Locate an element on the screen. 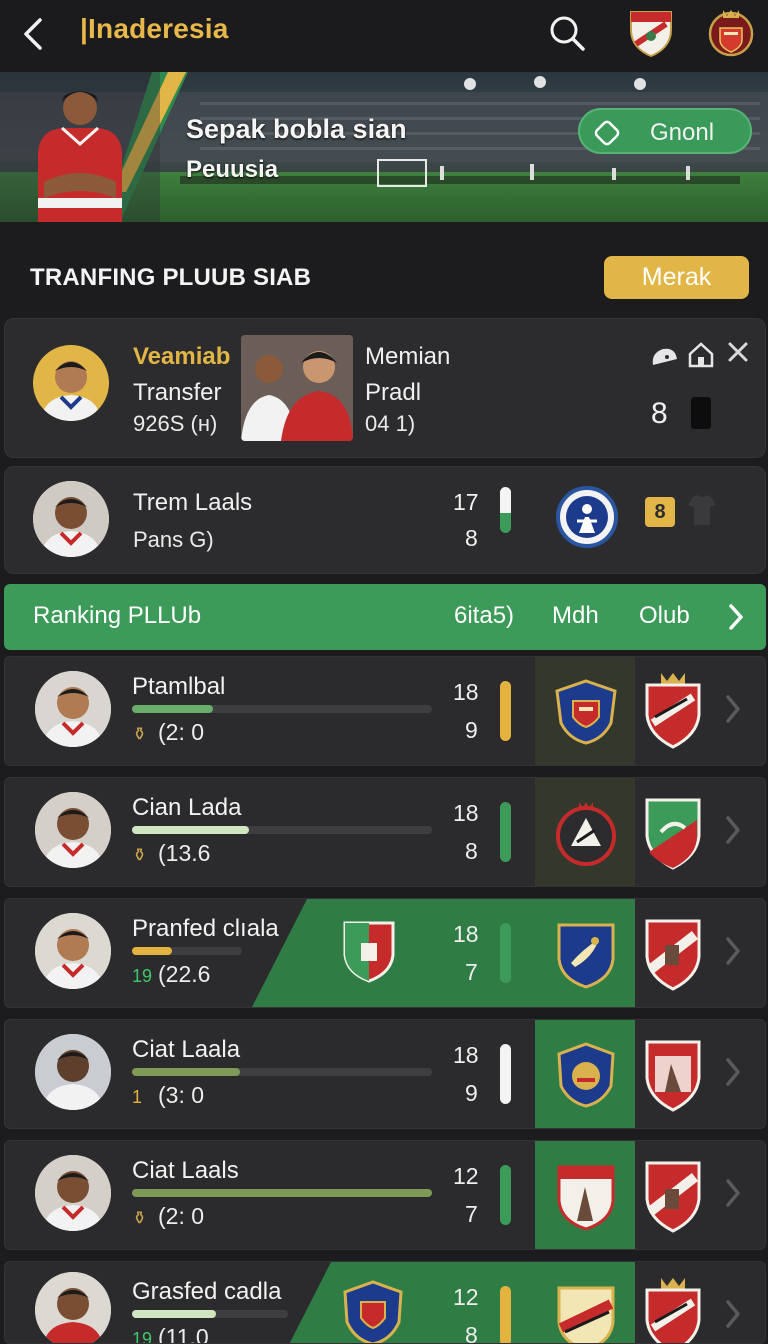 The image size is (768, 1344). player-name: Grasfed cadla is located at coordinates (207, 1291).